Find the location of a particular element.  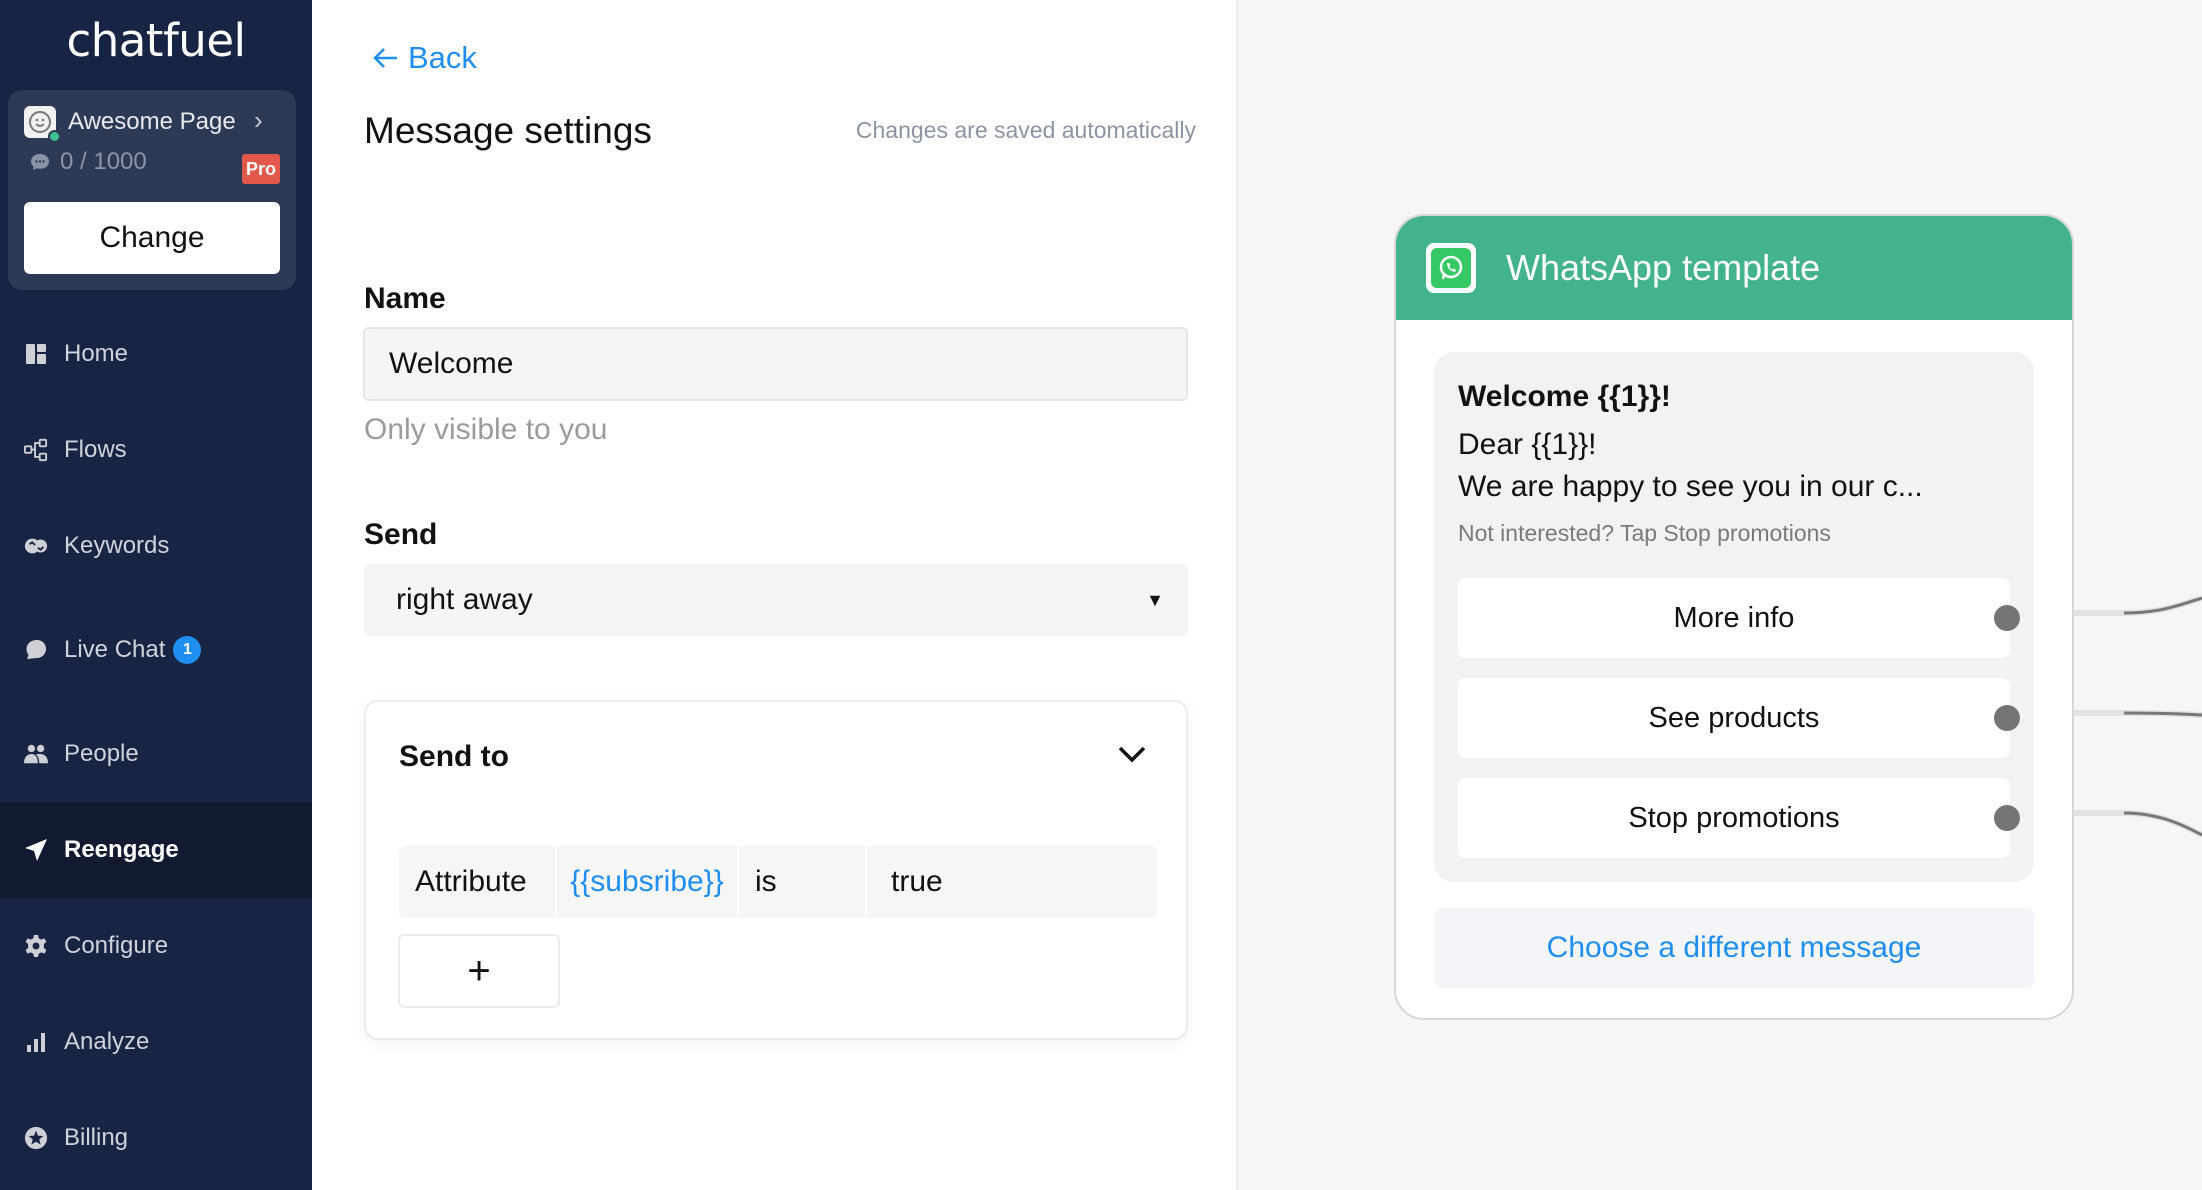

sidebar-item-label: Analyze is located at coordinates (107, 1041).